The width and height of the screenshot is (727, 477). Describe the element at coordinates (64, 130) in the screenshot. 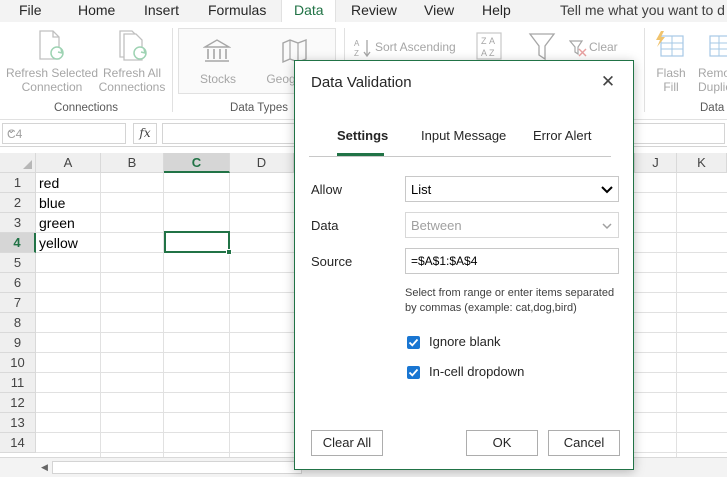

I see `chevron-down-icon: ⌄` at that location.